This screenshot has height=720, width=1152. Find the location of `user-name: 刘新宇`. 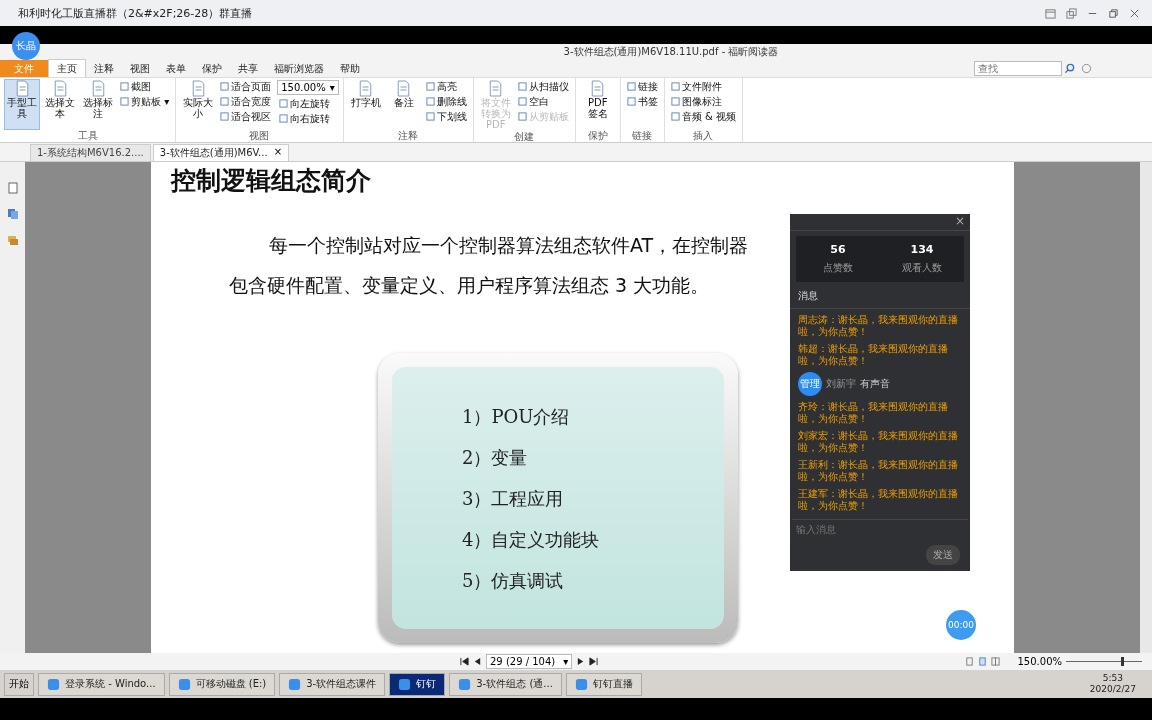

user-name: 刘新宇 is located at coordinates (841, 384).